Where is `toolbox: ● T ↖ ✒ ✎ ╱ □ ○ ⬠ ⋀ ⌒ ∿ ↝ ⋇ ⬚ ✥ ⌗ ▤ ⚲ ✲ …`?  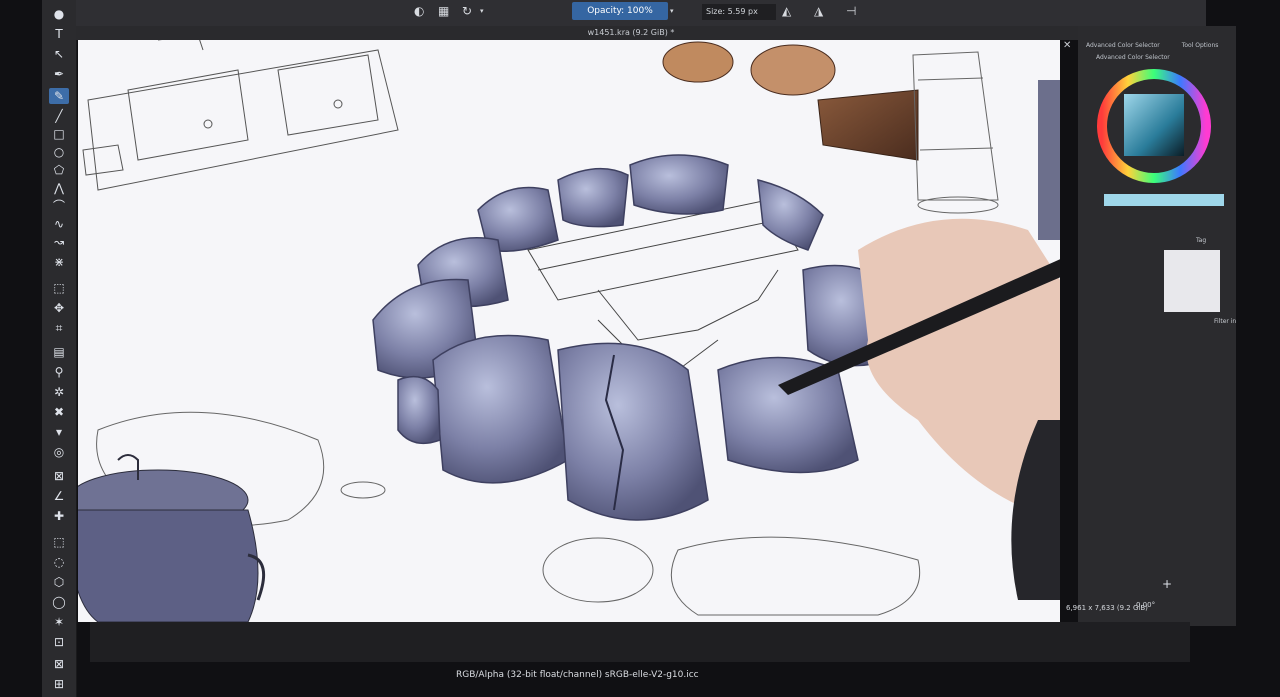 toolbox: ● T ↖ ✒ ✎ ╱ □ ○ ⬠ ⋀ ⌒ ∿ ↝ ⋇ ⬚ ✥ ⌗ ▤ ⚲ ✲ … is located at coordinates (59, 348).